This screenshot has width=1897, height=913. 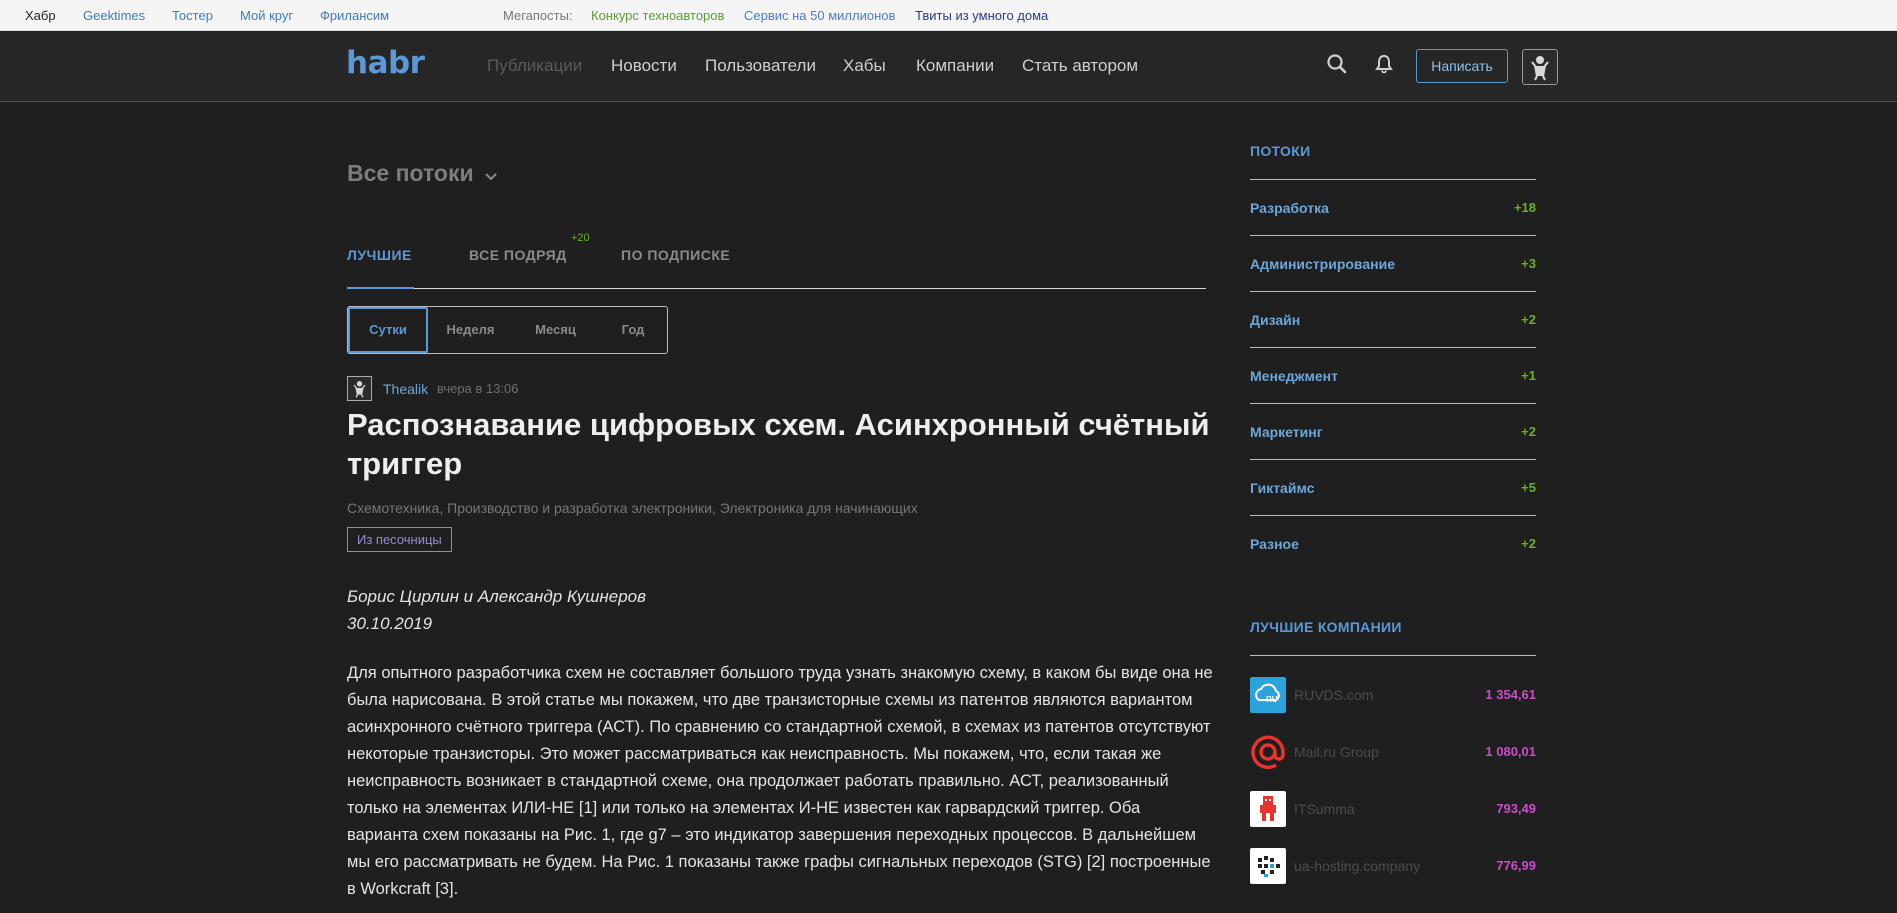 What do you see at coordinates (1080, 66) in the screenshot?
I see `nav-become-author: Стать автором` at bounding box center [1080, 66].